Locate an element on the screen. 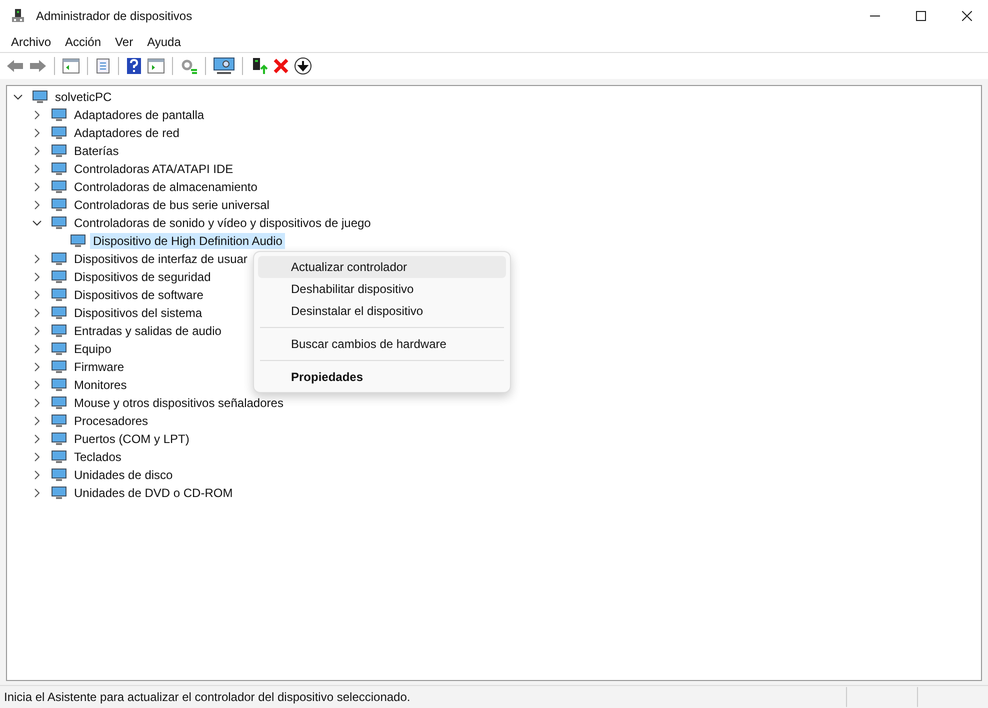 Image resolution: width=988 pixels, height=708 pixels. monitor-search-icon is located at coordinates (224, 66).